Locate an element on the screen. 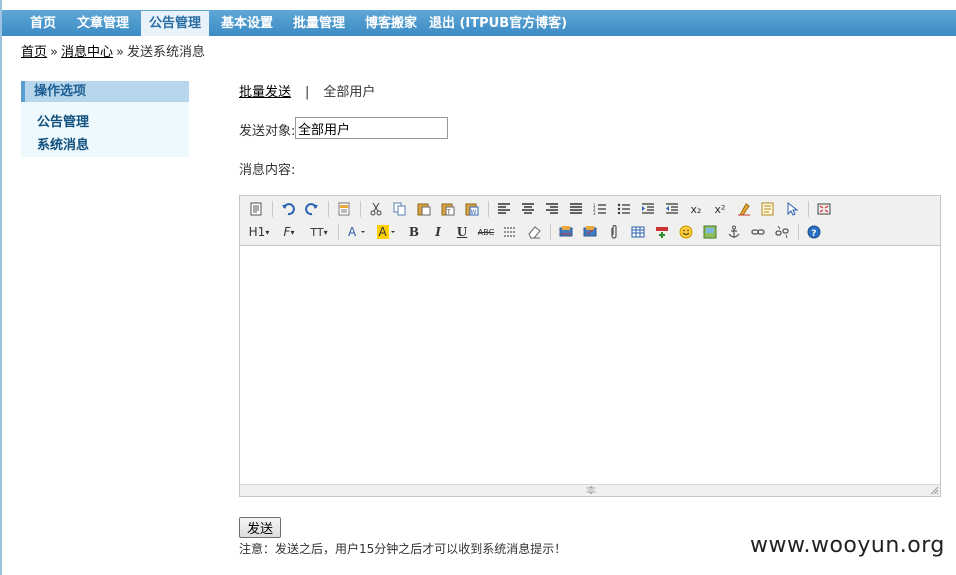  paste-icon is located at coordinates (424, 209).